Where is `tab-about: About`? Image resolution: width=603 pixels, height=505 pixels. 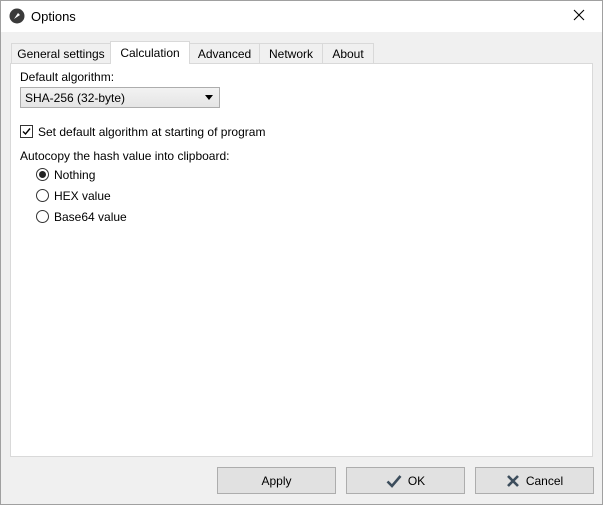 tab-about: About is located at coordinates (348, 53).